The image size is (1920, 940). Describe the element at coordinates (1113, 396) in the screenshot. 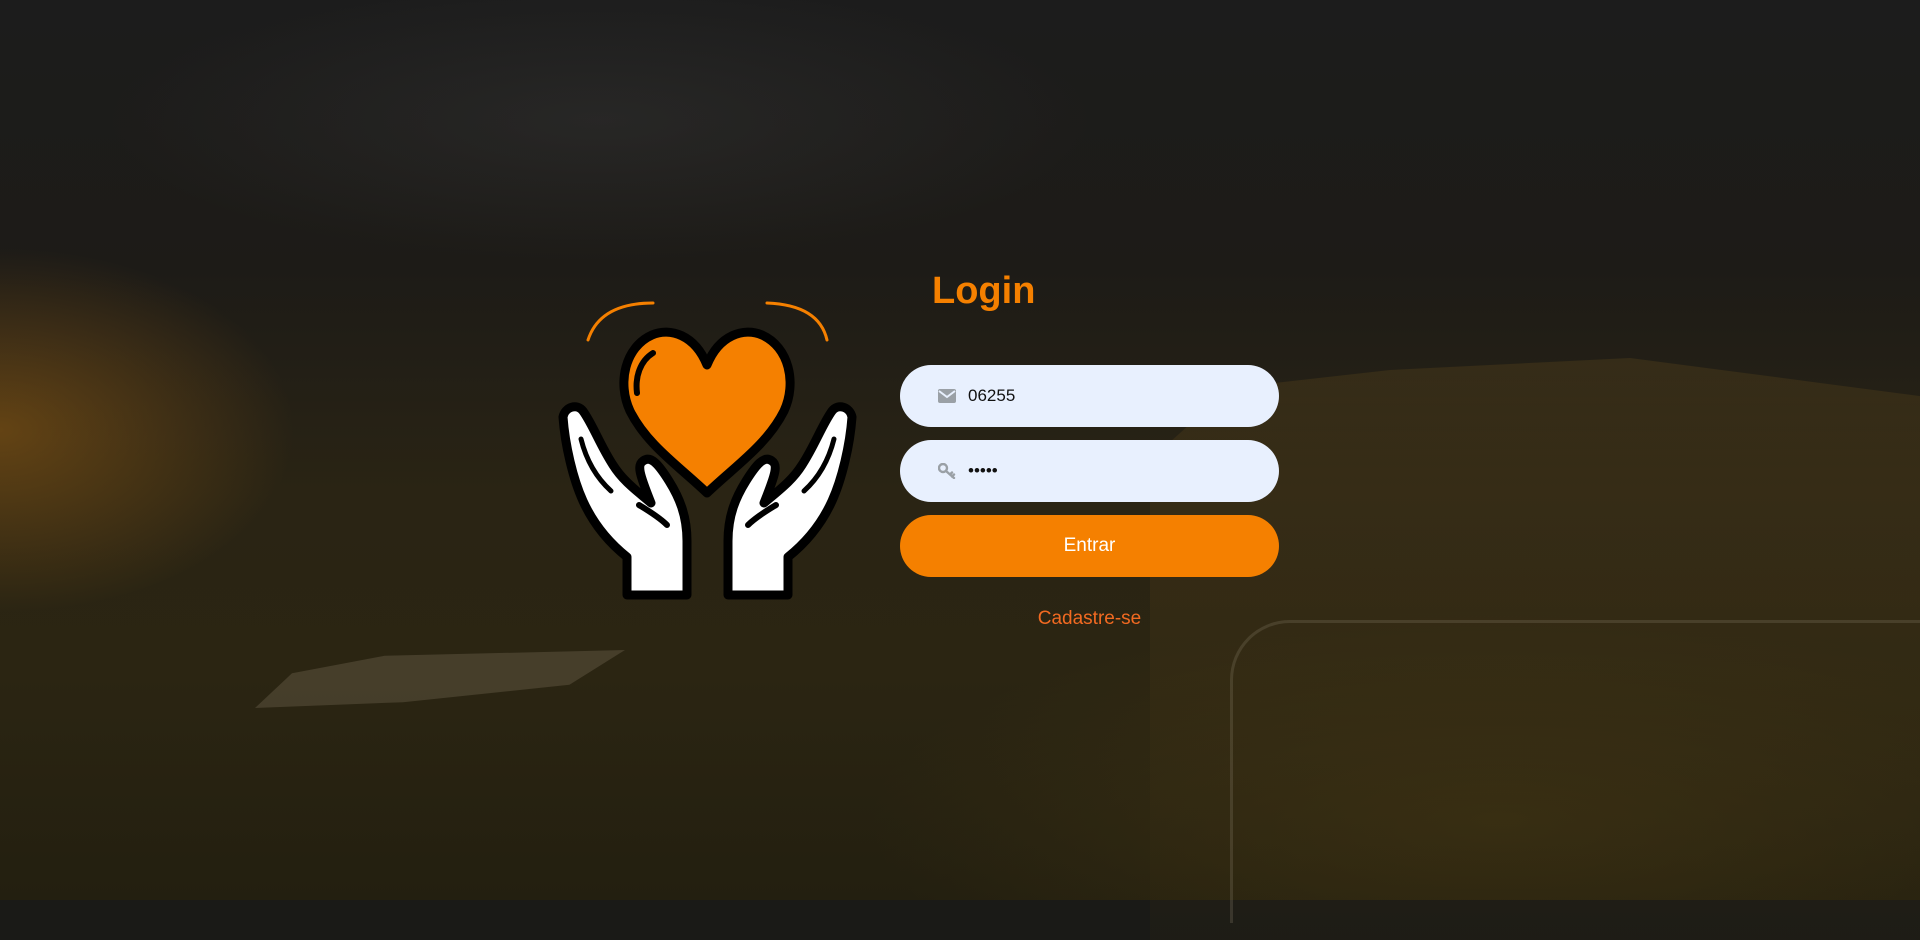

I see `user-input` at that location.